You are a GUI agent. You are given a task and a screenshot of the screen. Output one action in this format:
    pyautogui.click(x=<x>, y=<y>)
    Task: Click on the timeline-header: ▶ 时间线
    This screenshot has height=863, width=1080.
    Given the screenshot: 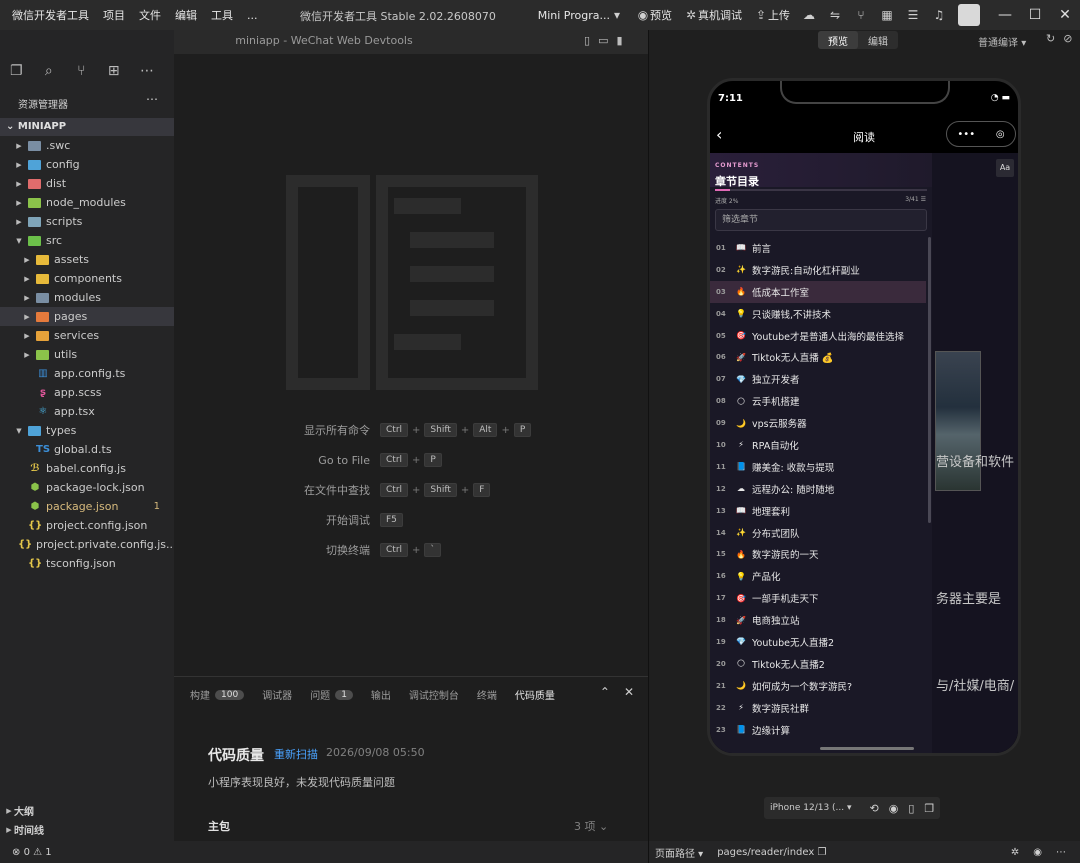 What is the action you would take?
    pyautogui.click(x=87, y=829)
    